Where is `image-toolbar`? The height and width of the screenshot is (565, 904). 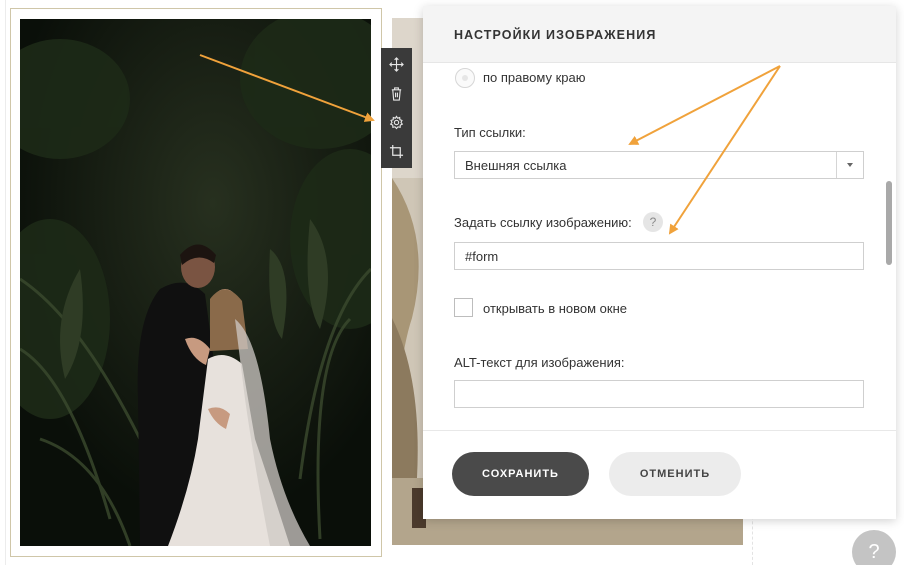 image-toolbar is located at coordinates (396, 108).